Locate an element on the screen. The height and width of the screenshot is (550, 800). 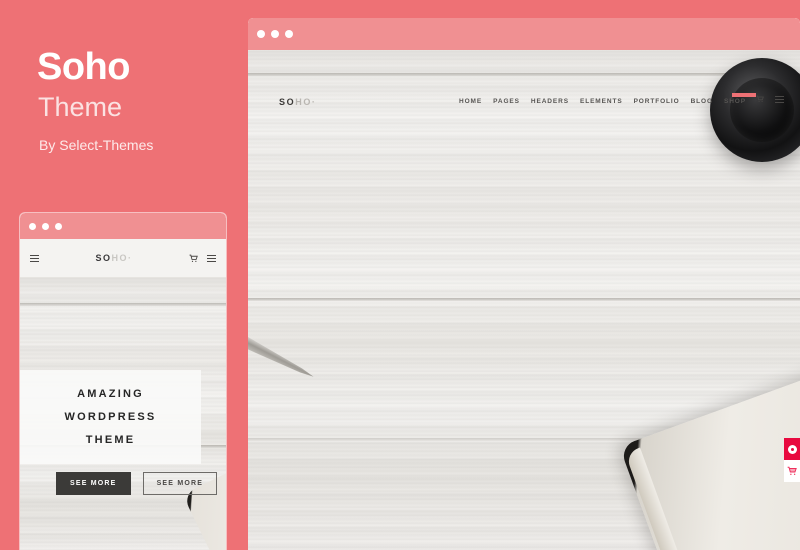
nav-item-headers: HEADERS is located at coordinates (550, 101).